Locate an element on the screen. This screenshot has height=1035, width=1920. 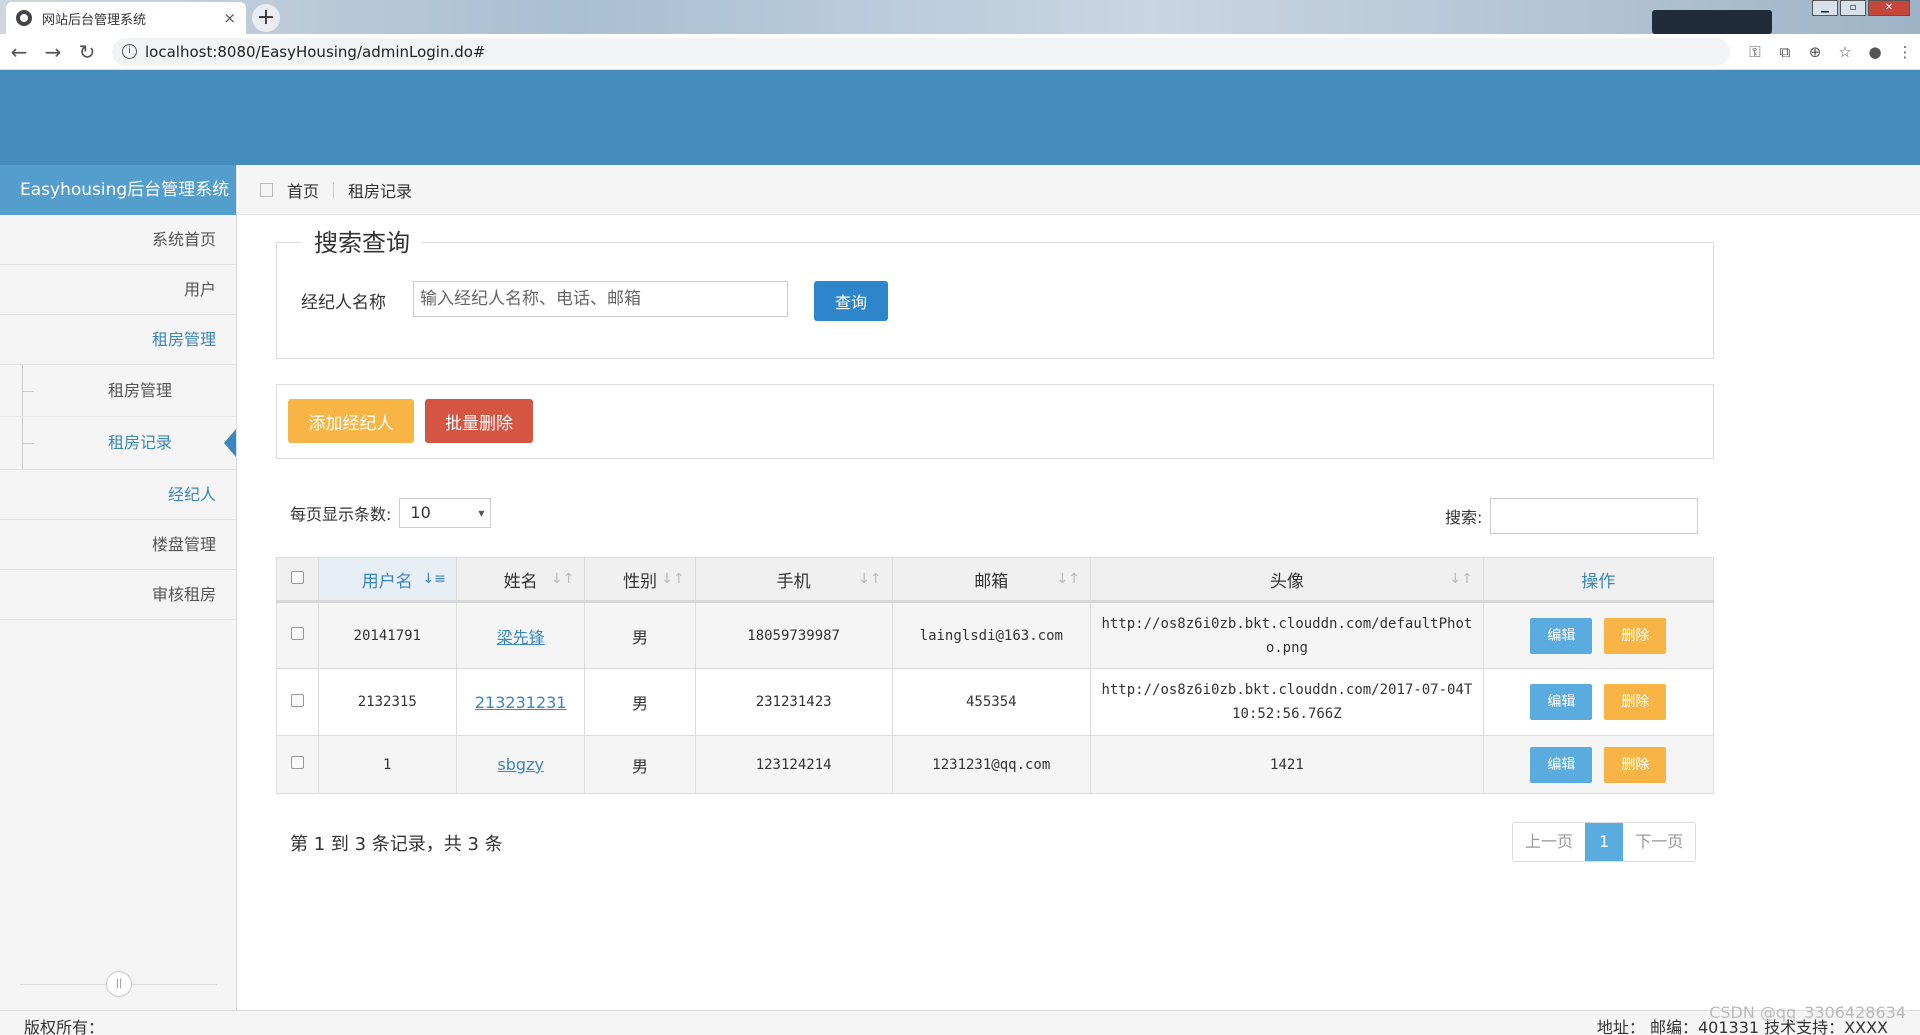
home-icon is located at coordinates (266, 189).